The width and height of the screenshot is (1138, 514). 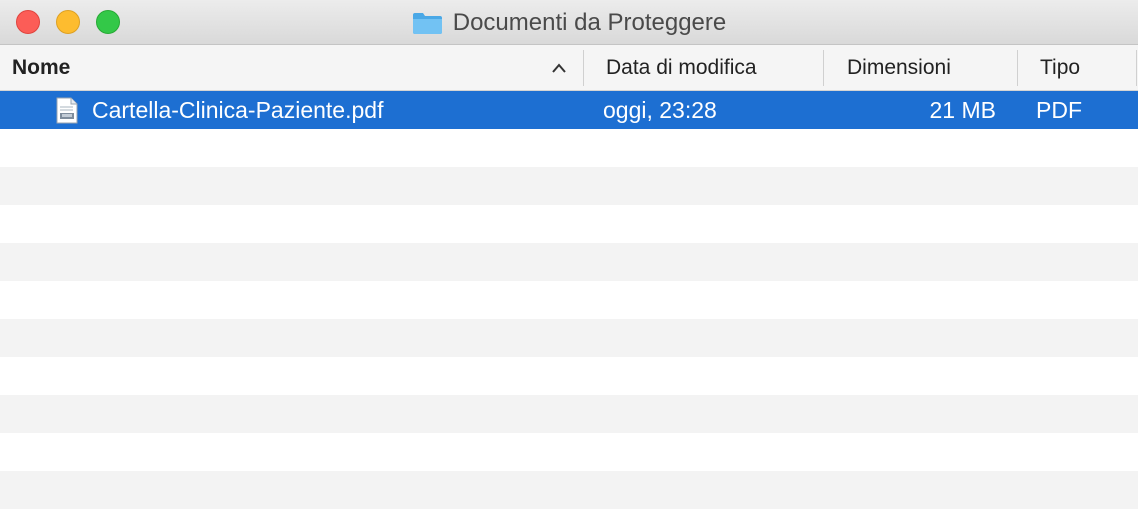 I want to click on column-header-date: Data di modifica, so click(x=681, y=67).